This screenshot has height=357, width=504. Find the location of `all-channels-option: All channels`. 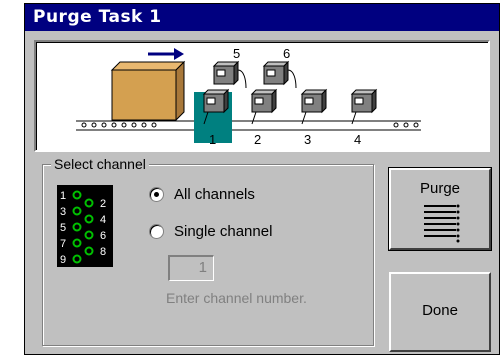

all-channels-option: All channels is located at coordinates (202, 194).